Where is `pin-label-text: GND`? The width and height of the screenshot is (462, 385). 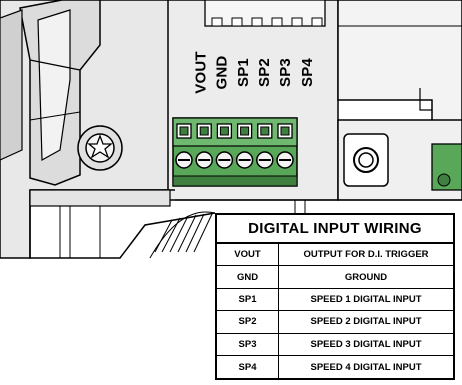 pin-label-text: GND is located at coordinates (222, 72).